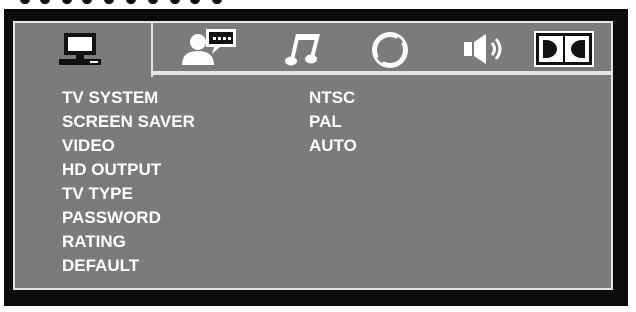 The width and height of the screenshot is (636, 312). I want to click on volume-icon, so click(488, 49).